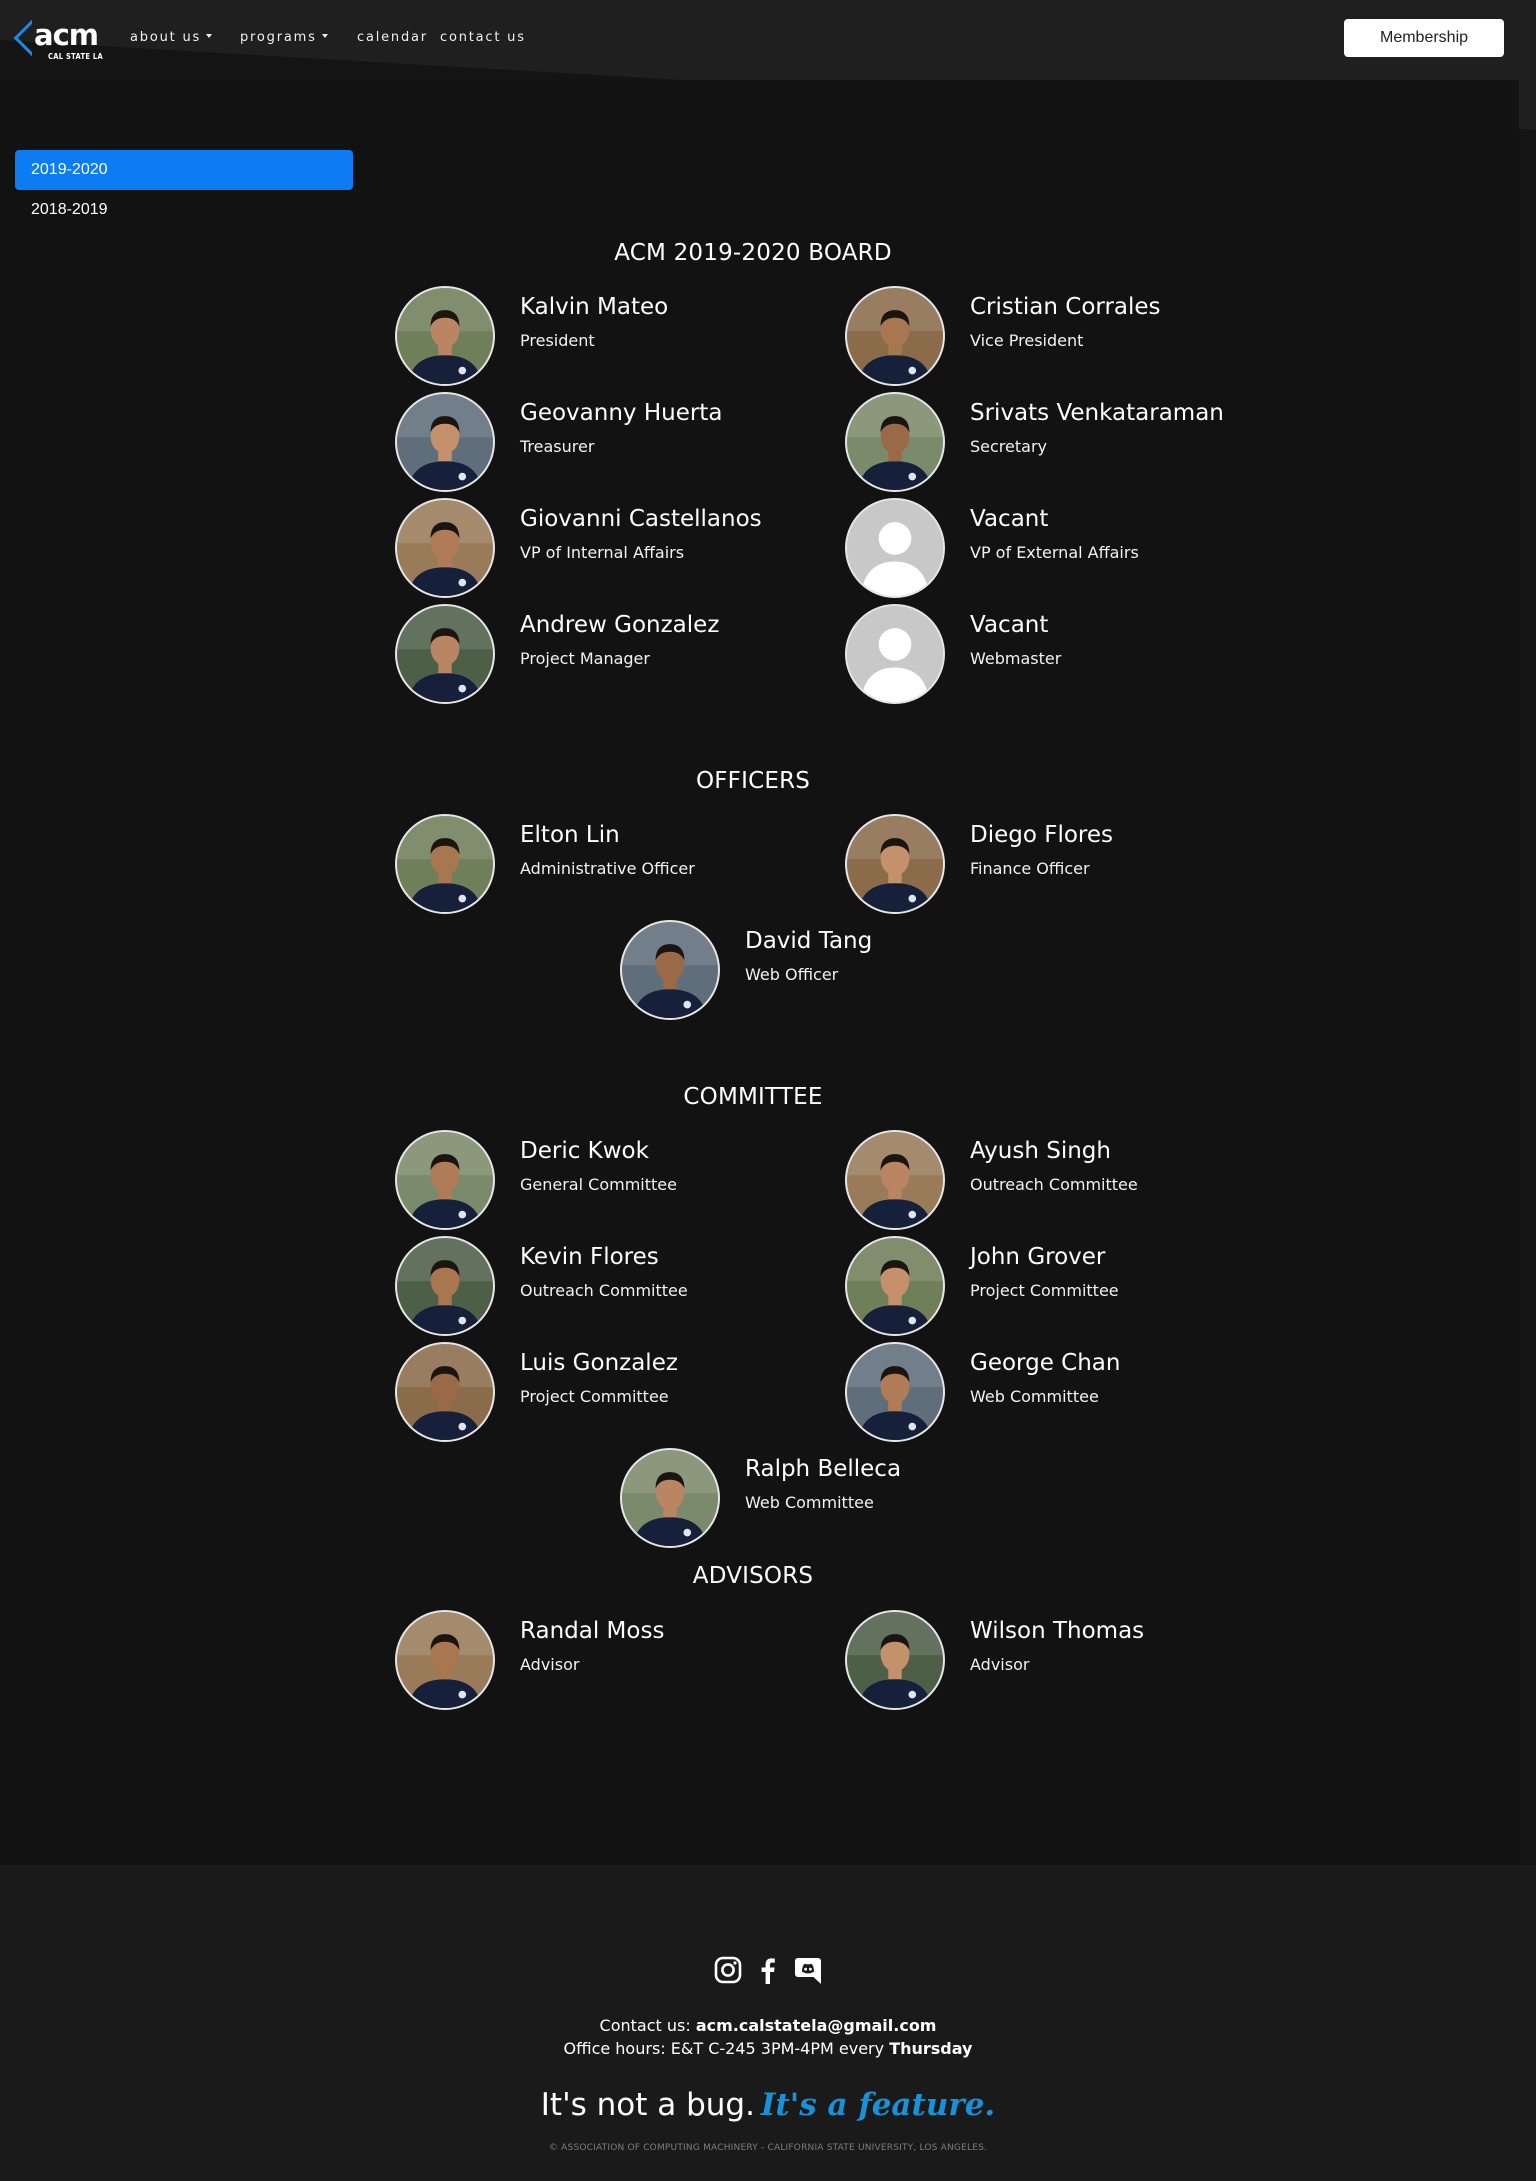 This screenshot has width=1536, height=2181. Describe the element at coordinates (728, 1970) in the screenshot. I see `instagram-icon` at that location.